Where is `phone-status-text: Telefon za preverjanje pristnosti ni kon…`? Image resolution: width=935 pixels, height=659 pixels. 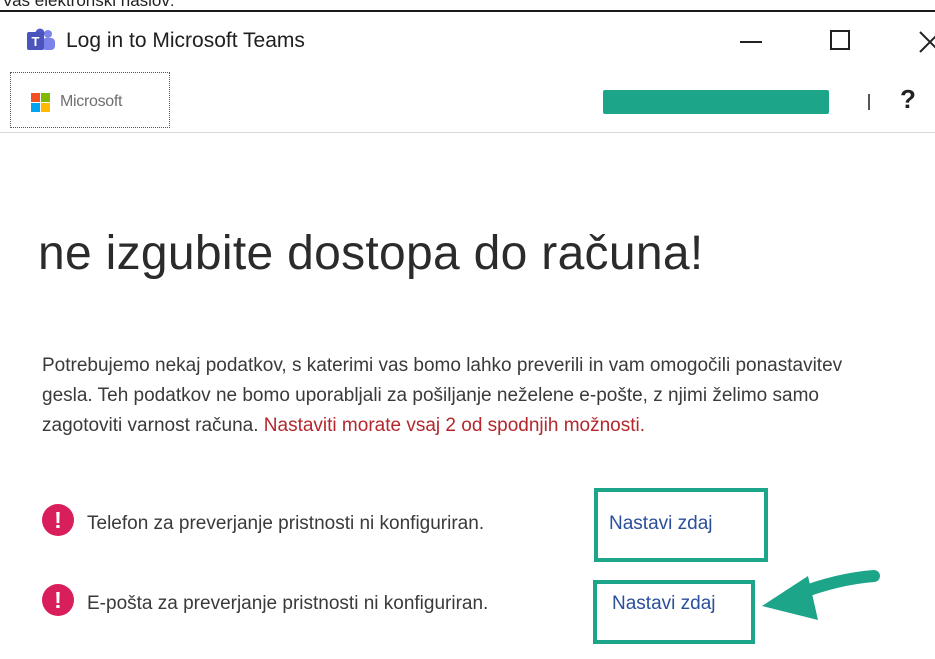 phone-status-text: Telefon za preverjanje pristnosti ni kon… is located at coordinates (286, 523).